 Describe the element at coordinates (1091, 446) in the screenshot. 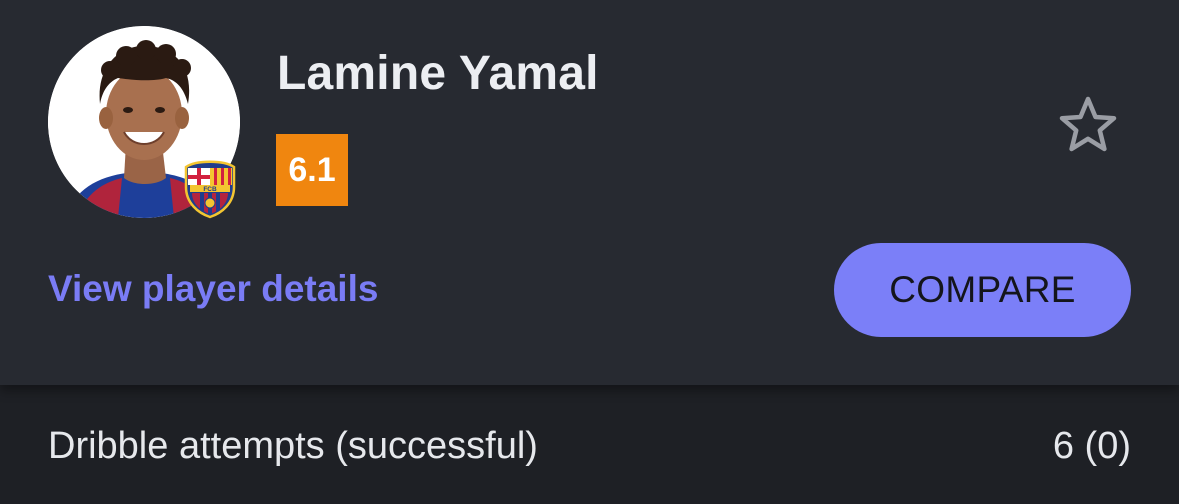

I see `stat-value: 6 (0)` at that location.